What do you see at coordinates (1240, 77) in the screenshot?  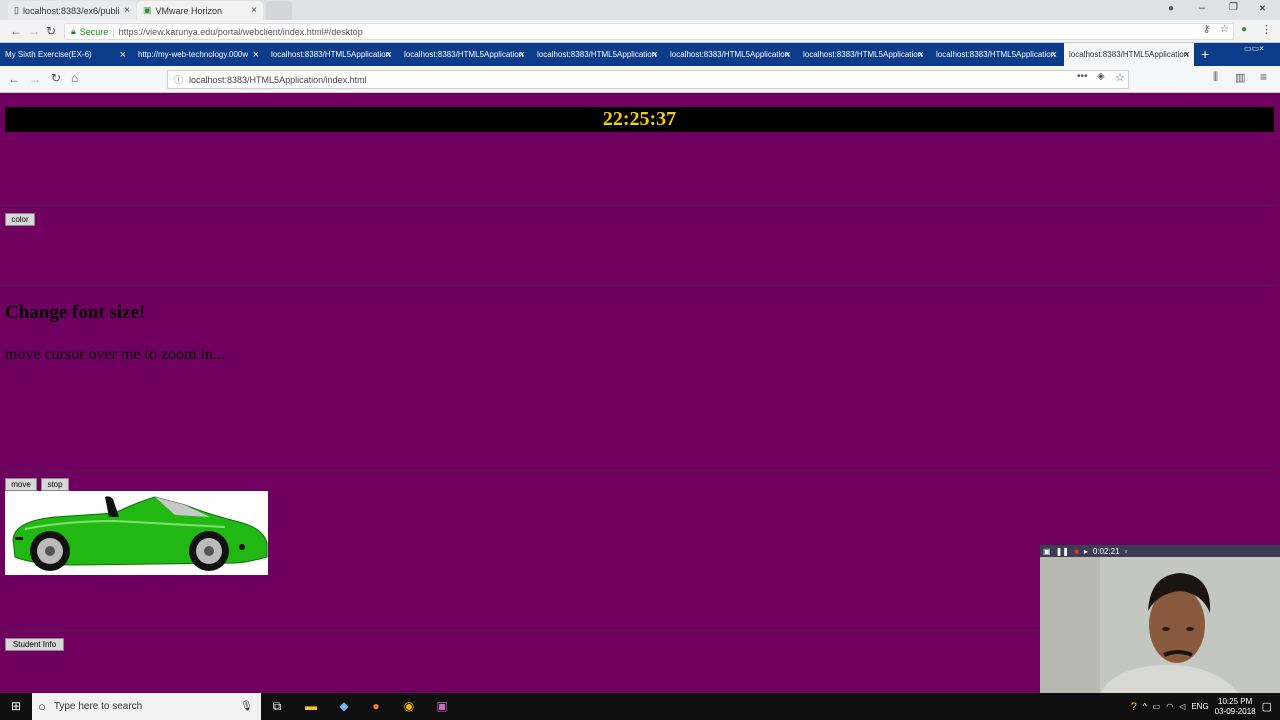 I see `sidebar-icon: ▥` at bounding box center [1240, 77].